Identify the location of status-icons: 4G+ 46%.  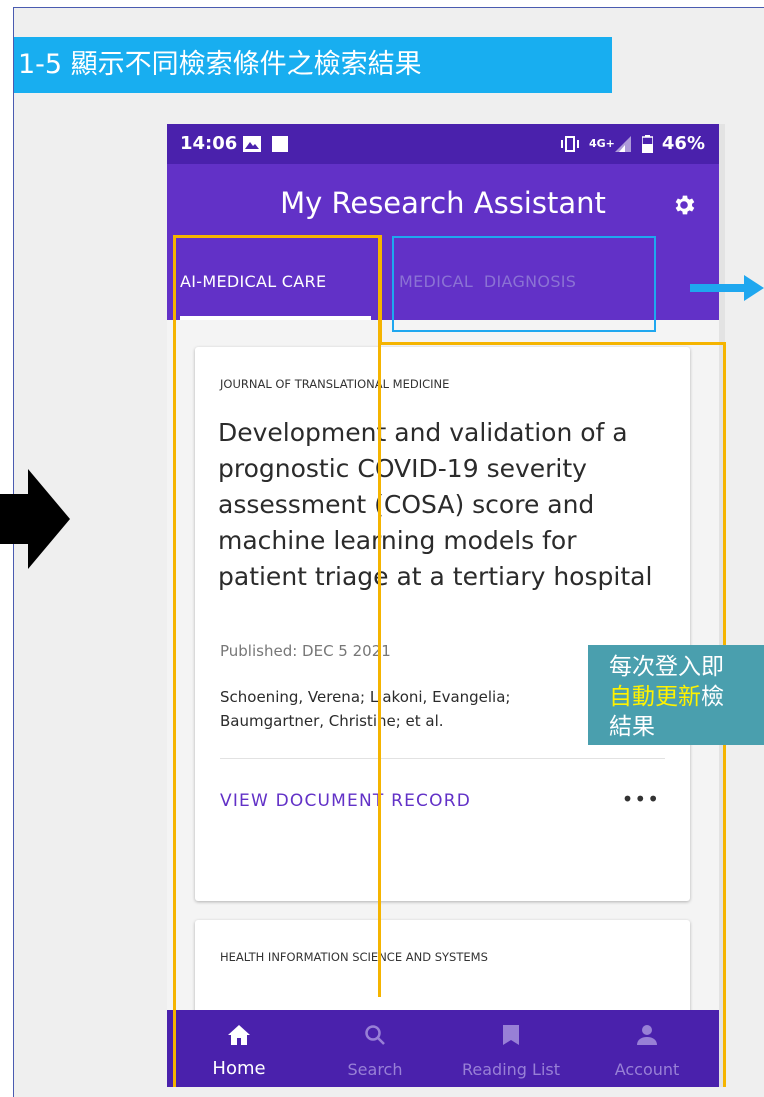
(632, 143).